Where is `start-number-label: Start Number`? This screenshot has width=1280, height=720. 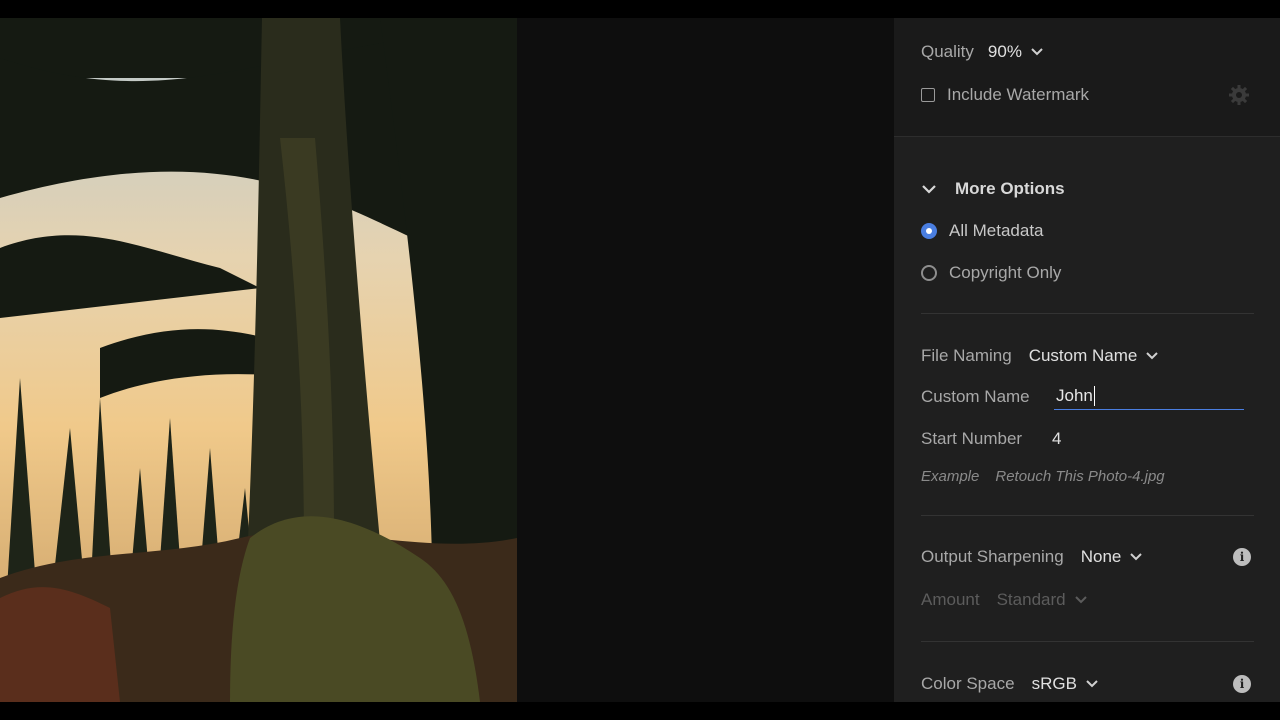 start-number-label: Start Number is located at coordinates (972, 438).